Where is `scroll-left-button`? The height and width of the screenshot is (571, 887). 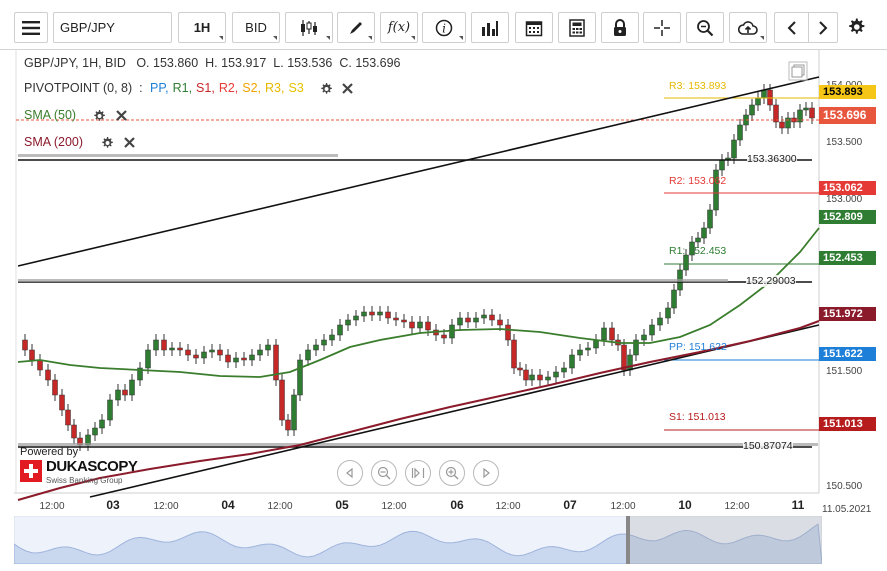
scroll-left-button is located at coordinates (791, 27).